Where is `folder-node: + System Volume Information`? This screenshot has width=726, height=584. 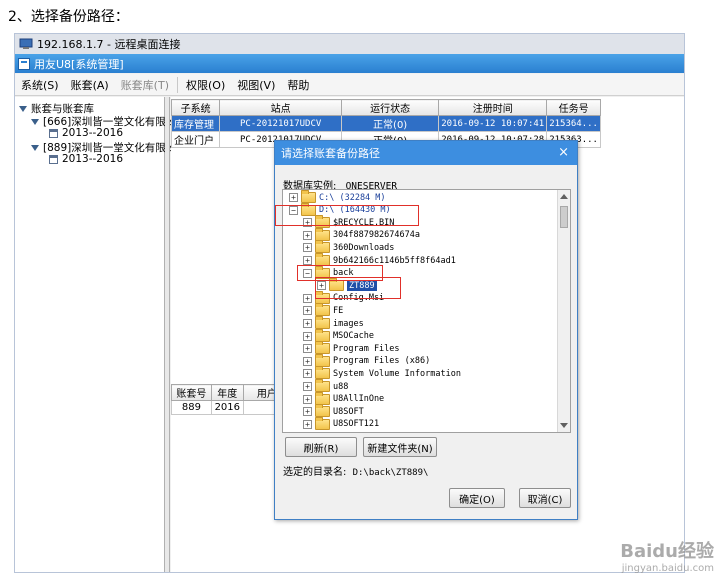
folder-node: + System Volume Information is located at coordinates (382, 373).